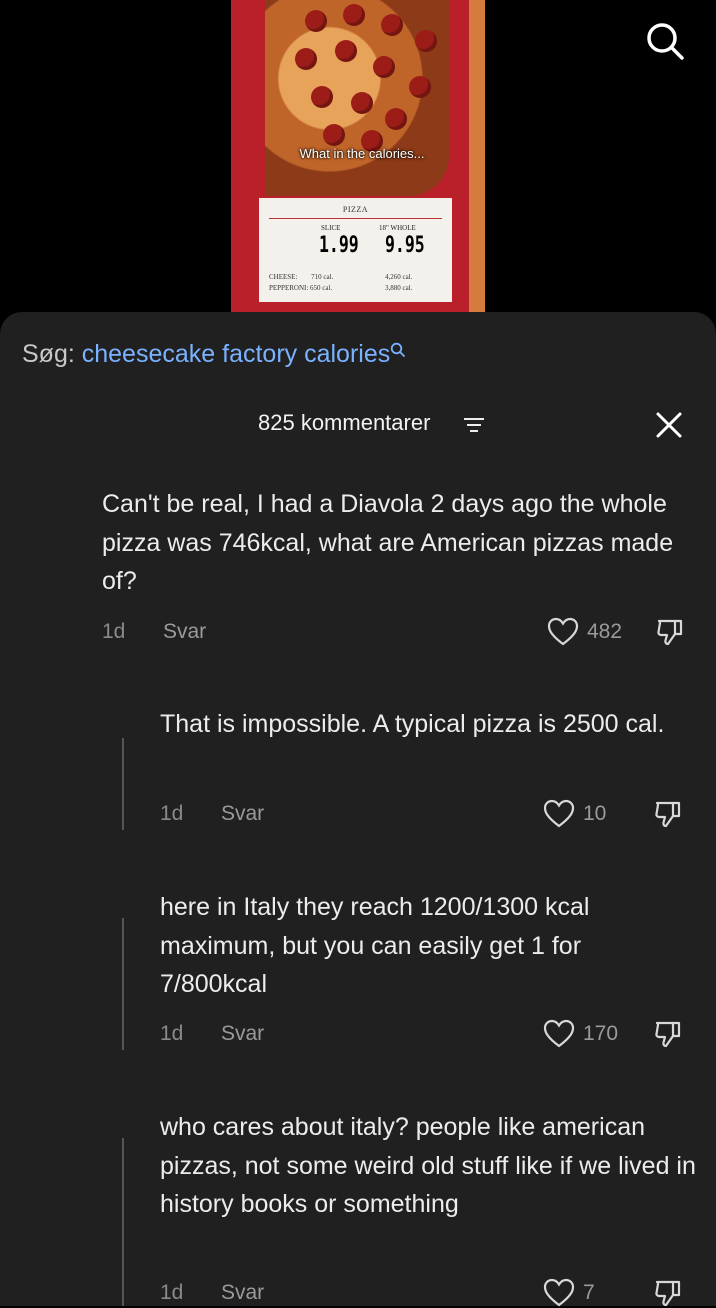 This screenshot has width=716, height=1308. What do you see at coordinates (601, 1033) in the screenshot?
I see `like-count: 170` at bounding box center [601, 1033].